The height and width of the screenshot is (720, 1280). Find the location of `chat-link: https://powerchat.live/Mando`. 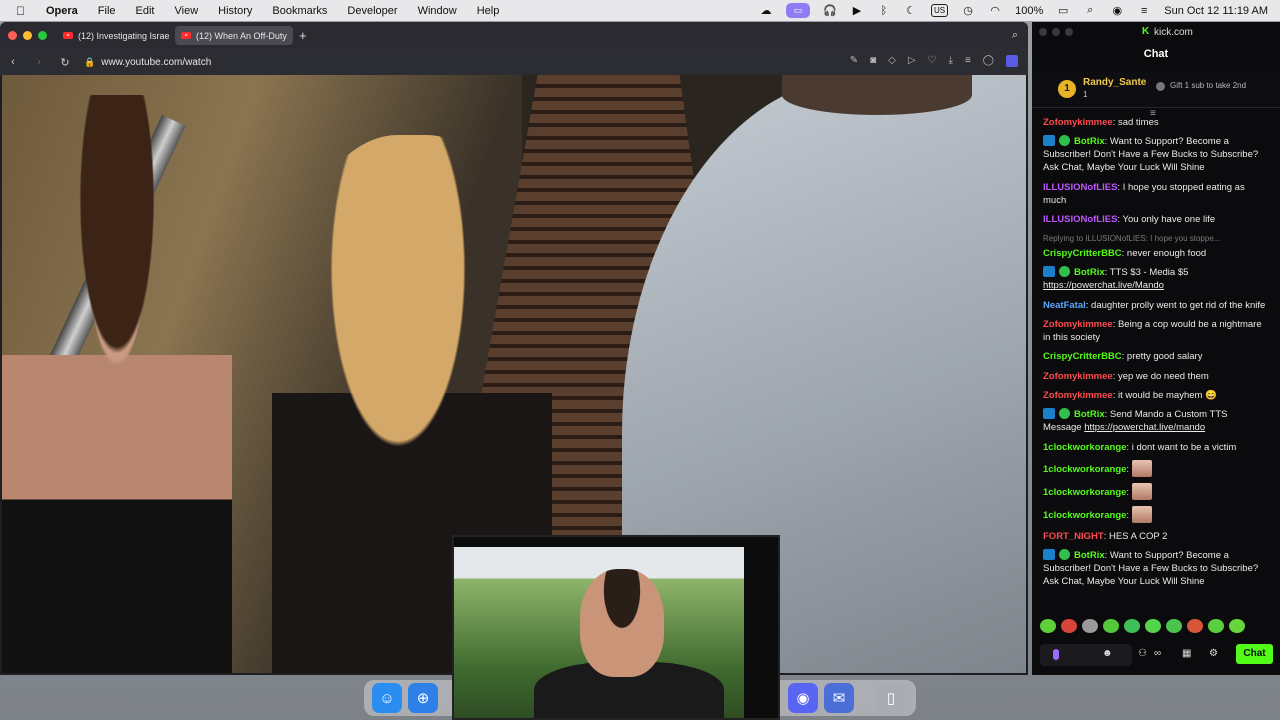

chat-link: https://powerchat.live/Mando is located at coordinates (1103, 285).